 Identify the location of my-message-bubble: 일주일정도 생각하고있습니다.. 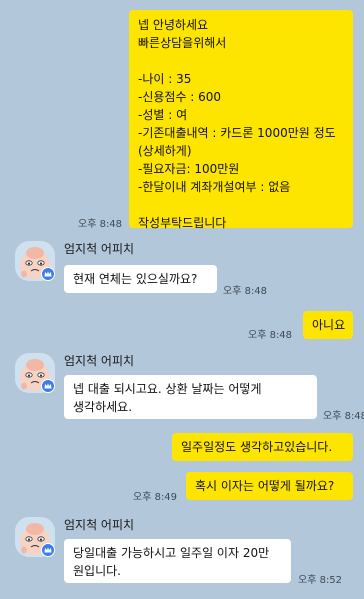
(262, 447).